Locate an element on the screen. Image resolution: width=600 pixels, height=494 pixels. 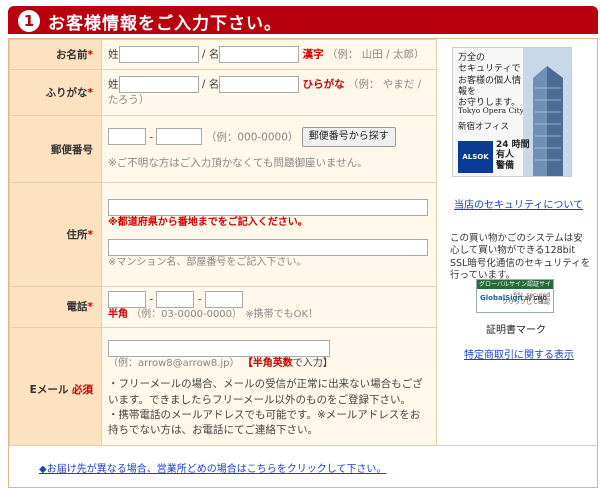
last-name-input is located at coordinates (158, 54).